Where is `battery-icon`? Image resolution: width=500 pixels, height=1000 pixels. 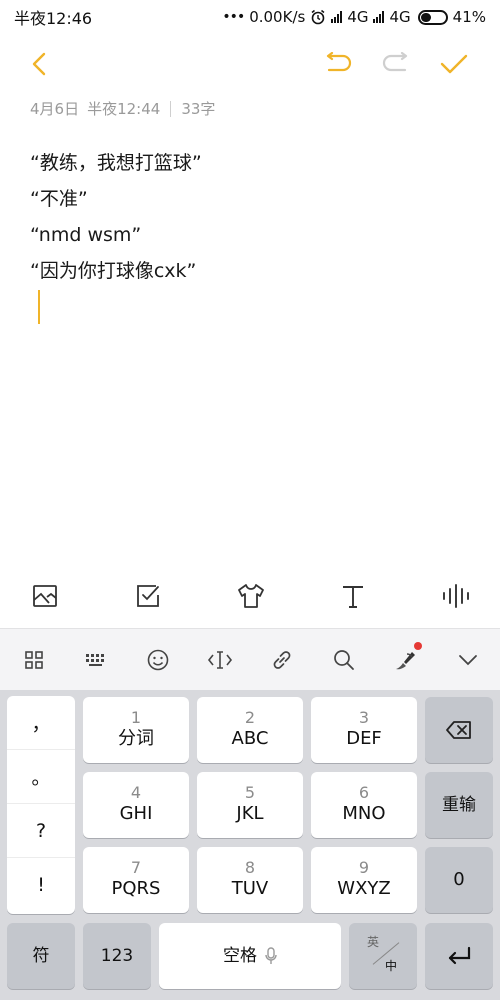 battery-icon is located at coordinates (432, 17).